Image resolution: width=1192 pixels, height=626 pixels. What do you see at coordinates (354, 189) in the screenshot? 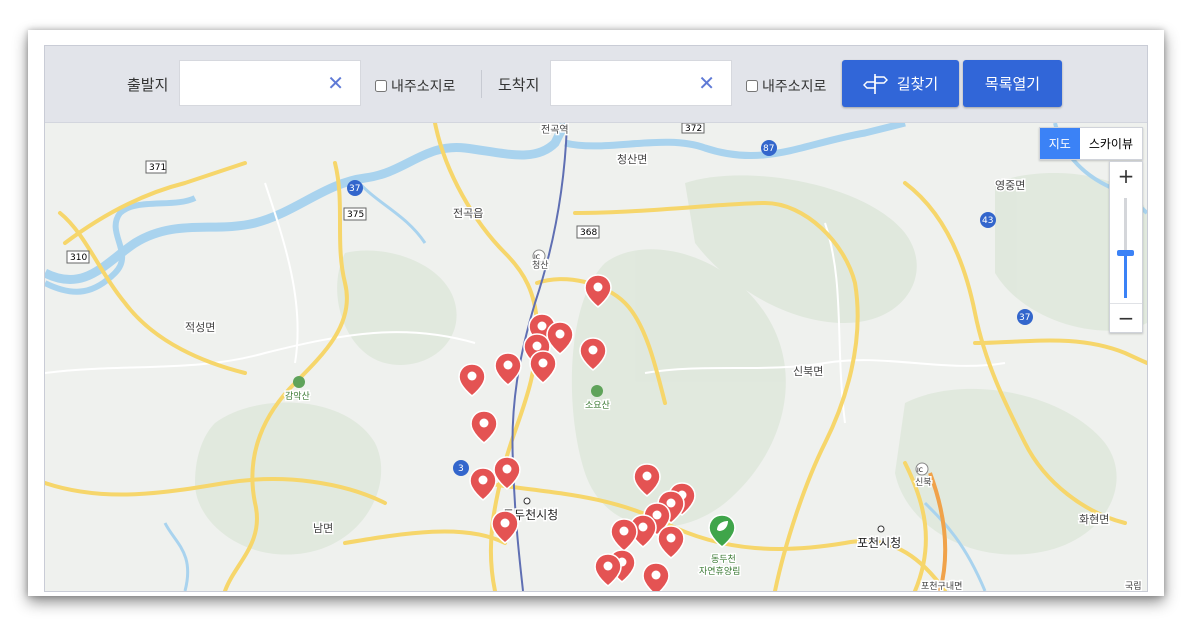
I see `road-37a: 37` at bounding box center [354, 189].